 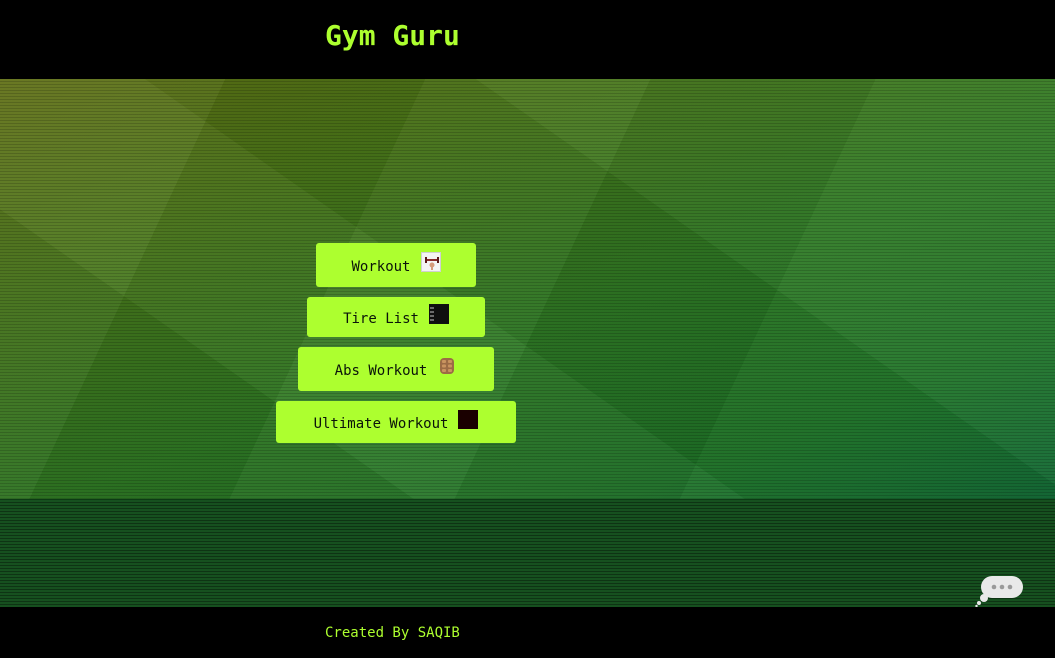 I want to click on tier-list-button: Tire List, so click(x=396, y=317).